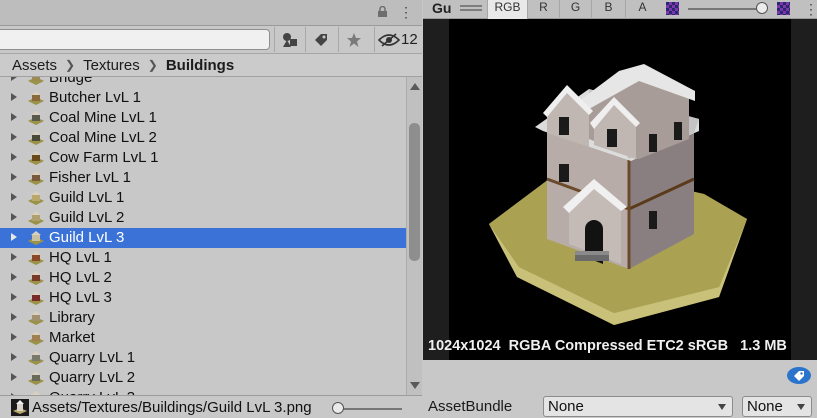  What do you see at coordinates (135, 39) in the screenshot?
I see `search-input` at bounding box center [135, 39].